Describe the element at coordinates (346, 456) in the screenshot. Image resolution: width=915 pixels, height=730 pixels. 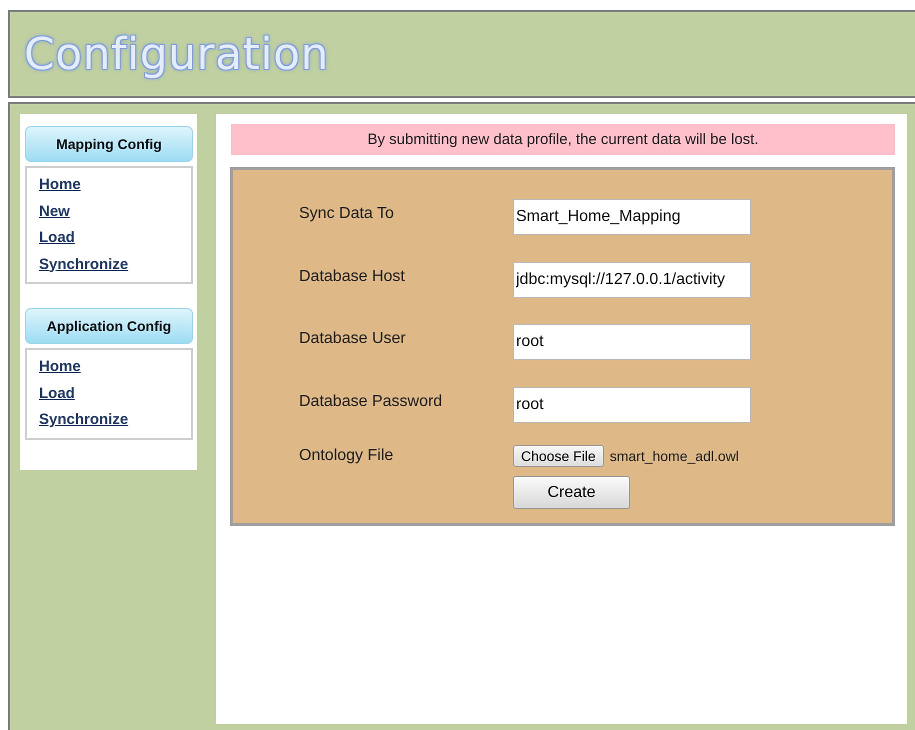
I see `field-label: Ontology File` at that location.